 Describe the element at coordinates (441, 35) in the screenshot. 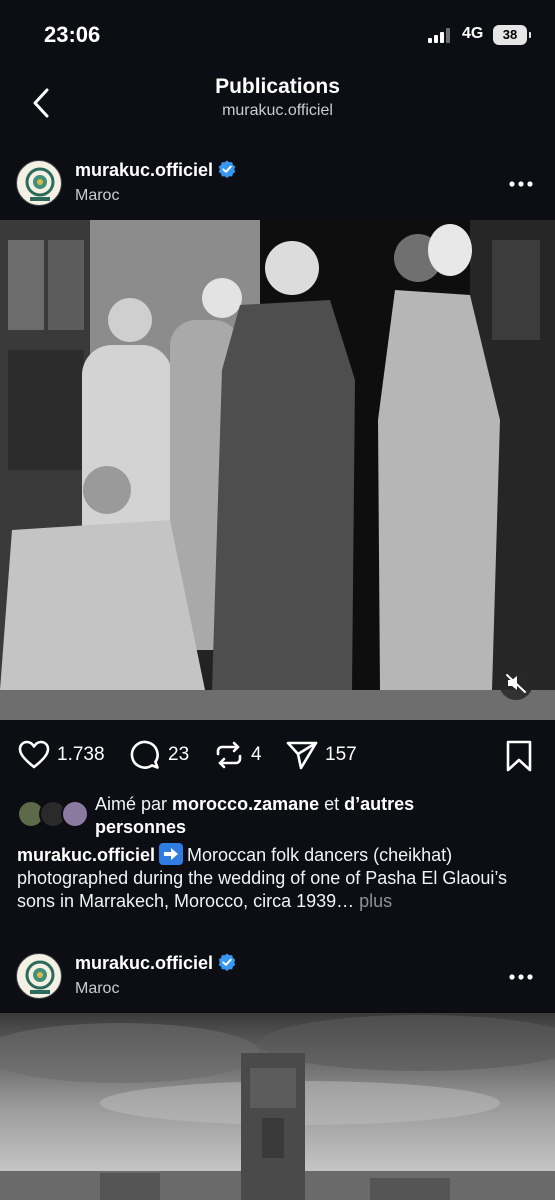

I see `signal-icon` at that location.